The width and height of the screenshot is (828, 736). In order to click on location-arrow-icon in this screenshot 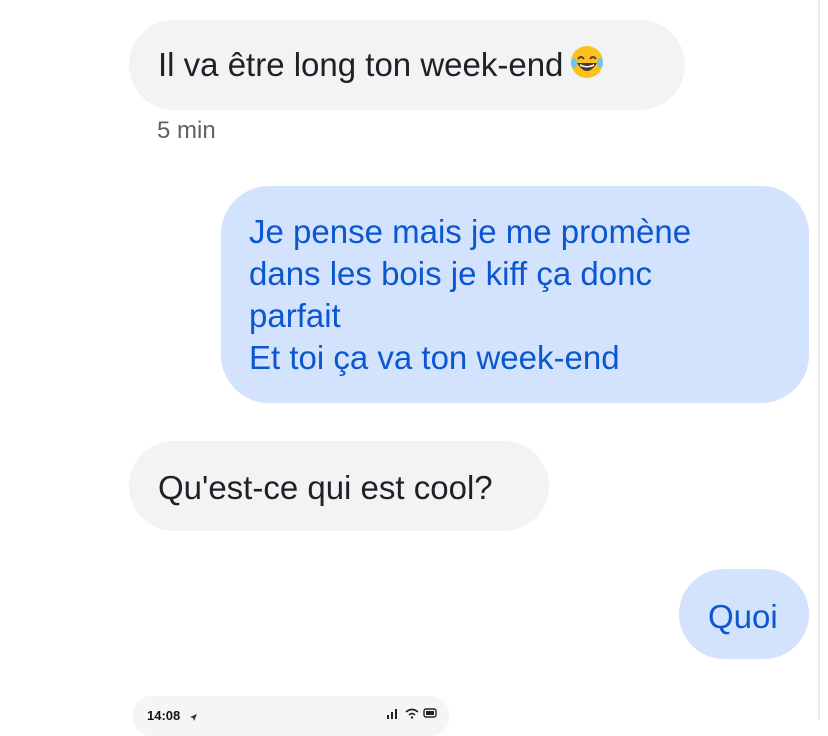, I will do `click(193, 718)`.